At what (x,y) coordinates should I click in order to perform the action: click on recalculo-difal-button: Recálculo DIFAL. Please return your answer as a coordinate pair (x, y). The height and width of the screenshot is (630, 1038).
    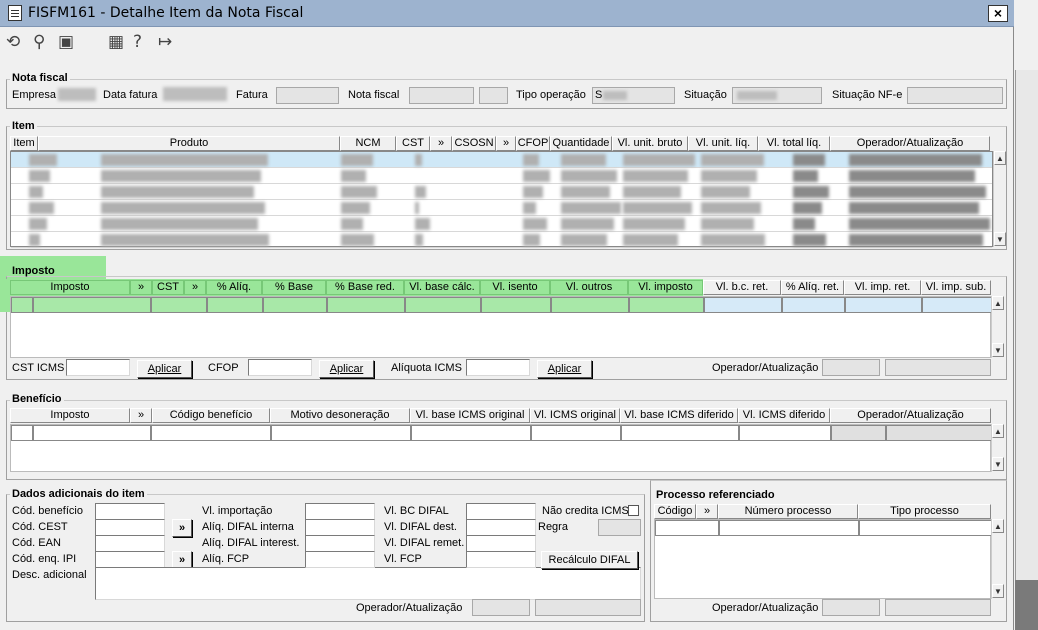
    Looking at the image, I should click on (589, 560).